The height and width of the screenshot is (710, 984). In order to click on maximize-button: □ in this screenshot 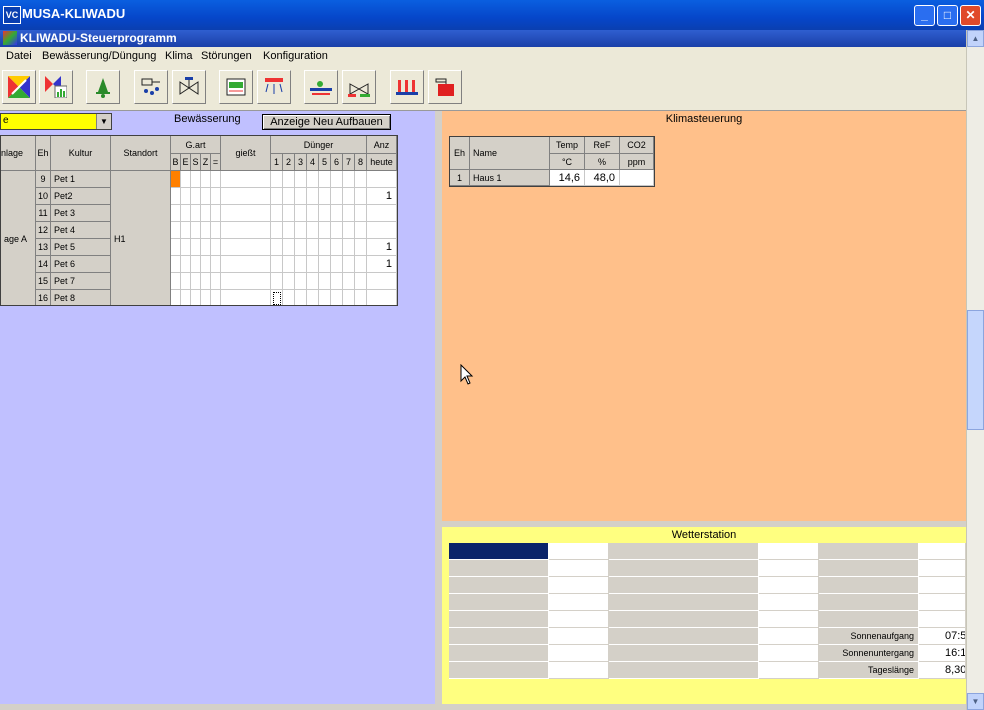, I will do `click(947, 15)`.